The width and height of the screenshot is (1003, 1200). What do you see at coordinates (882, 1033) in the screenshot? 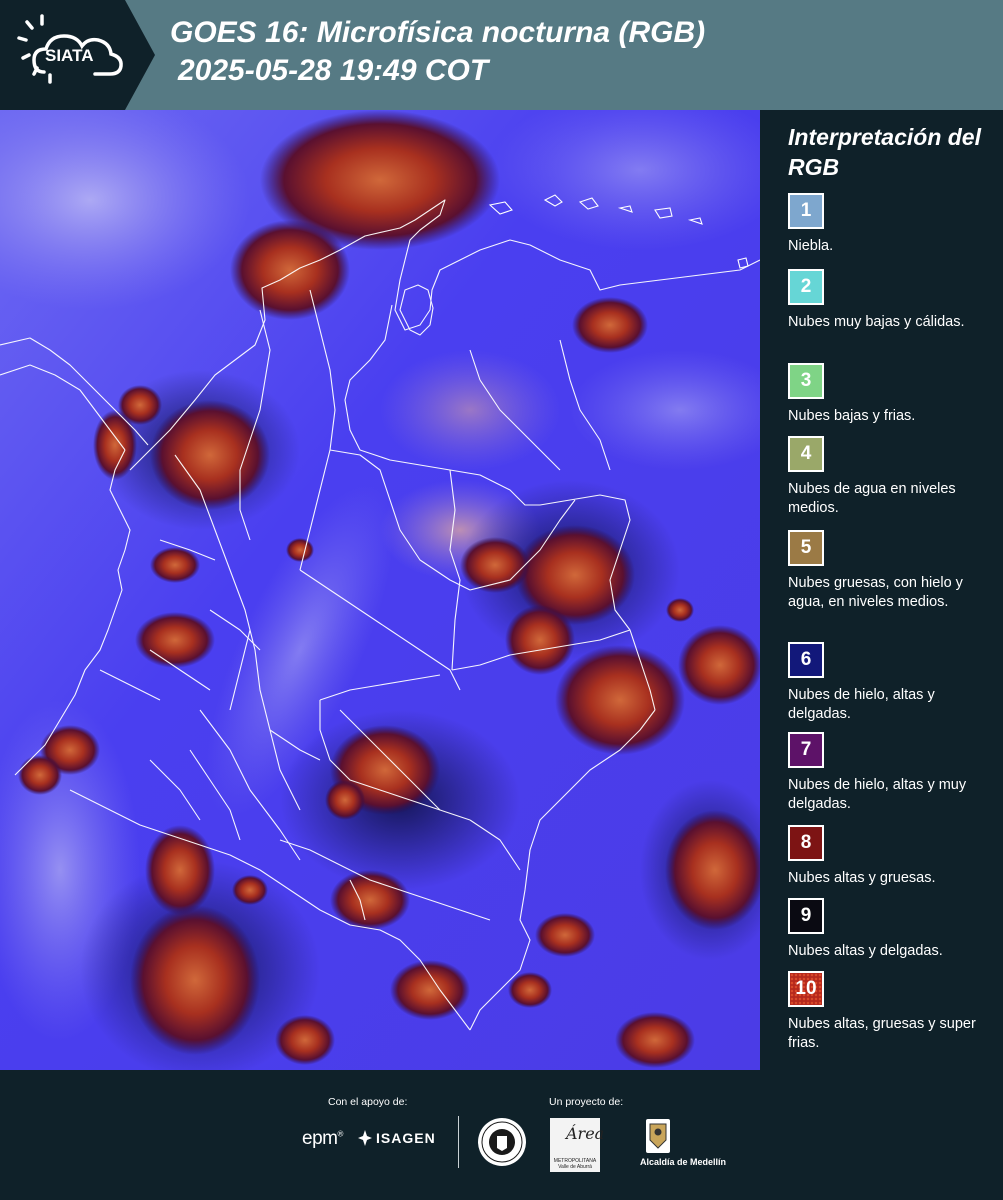
I see `legend-description: Nubes altas, gruesas y super frias.` at bounding box center [882, 1033].